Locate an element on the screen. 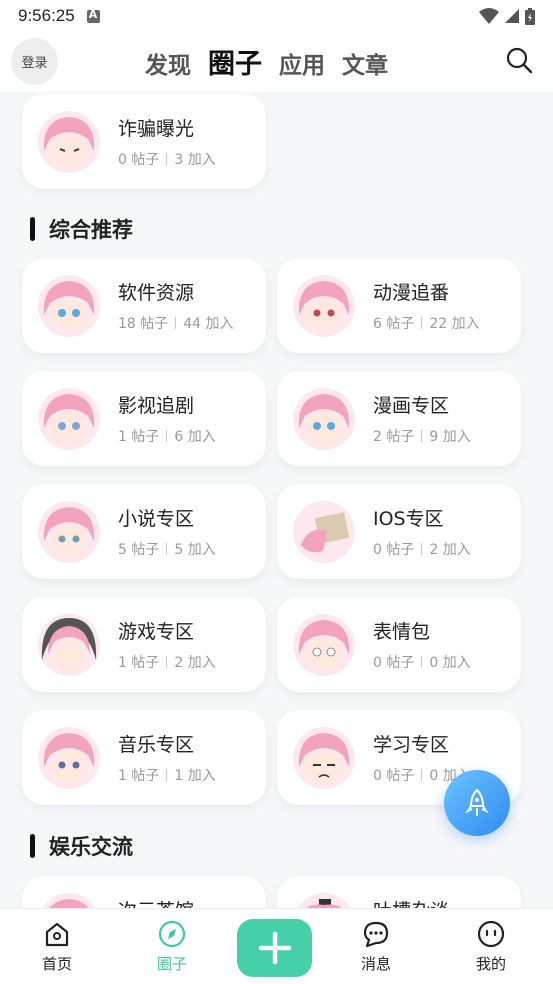 The image size is (553, 984). circle-stats: 1 帖子 1 加入 is located at coordinates (167, 775).